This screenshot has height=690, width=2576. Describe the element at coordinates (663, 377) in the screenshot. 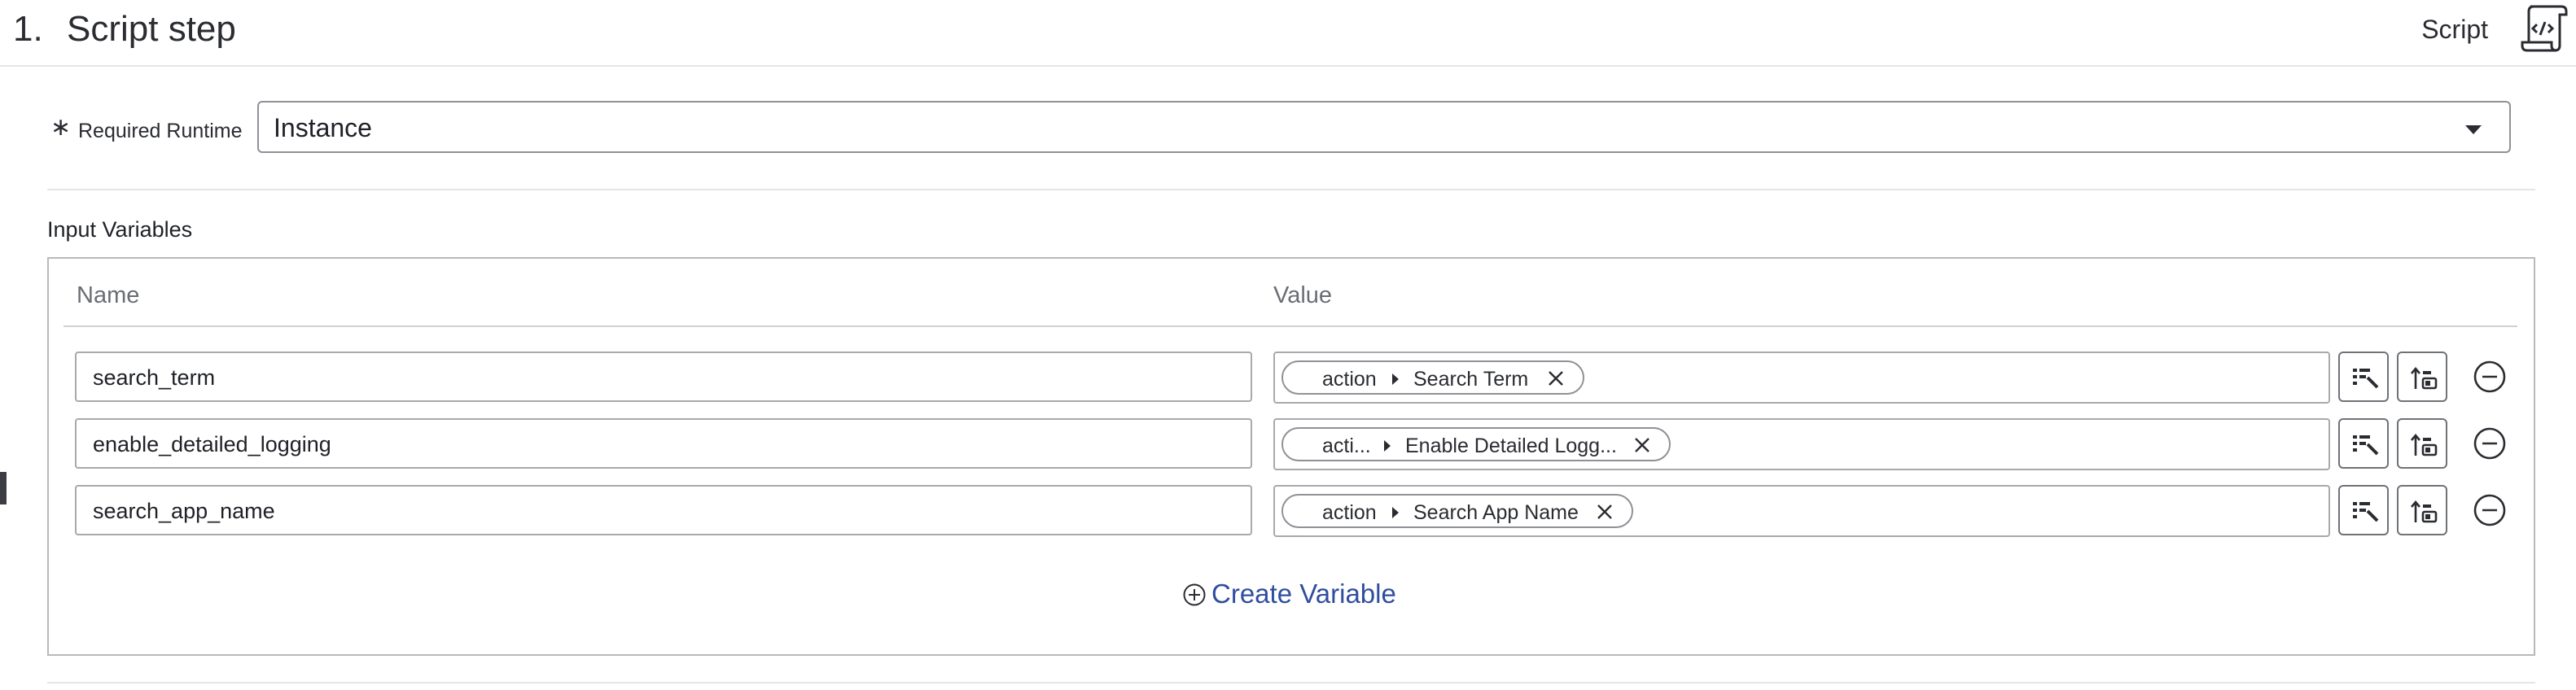

I see `variable-name-input: search_term` at that location.